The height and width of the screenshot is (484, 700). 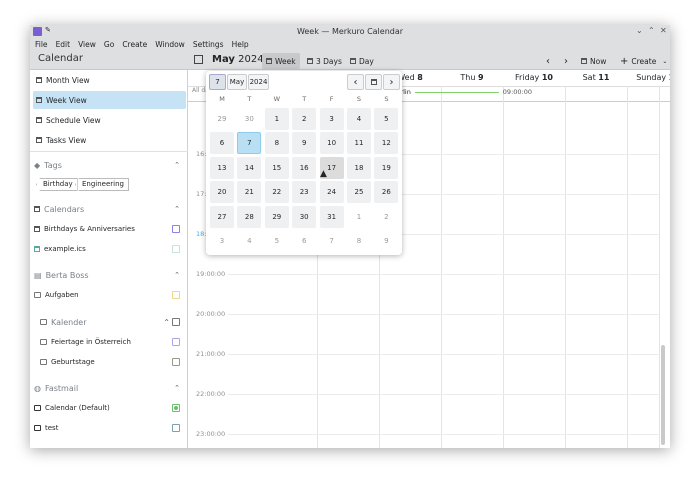 What do you see at coordinates (238, 59) in the screenshot?
I see `month-year-label: May 2024` at bounding box center [238, 59].